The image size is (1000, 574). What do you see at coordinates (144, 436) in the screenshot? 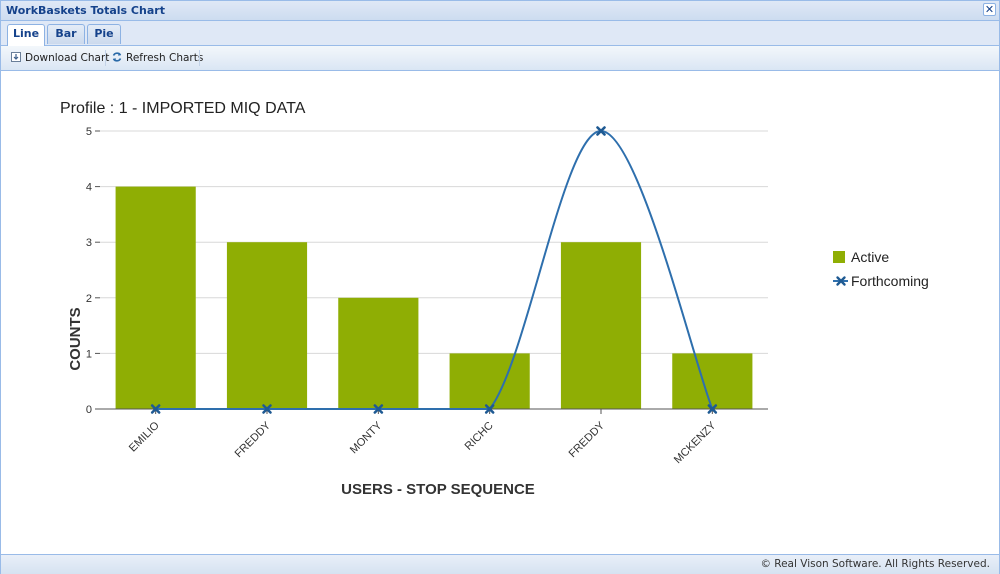
I see `x-tick-label: EMILIO` at bounding box center [144, 436].